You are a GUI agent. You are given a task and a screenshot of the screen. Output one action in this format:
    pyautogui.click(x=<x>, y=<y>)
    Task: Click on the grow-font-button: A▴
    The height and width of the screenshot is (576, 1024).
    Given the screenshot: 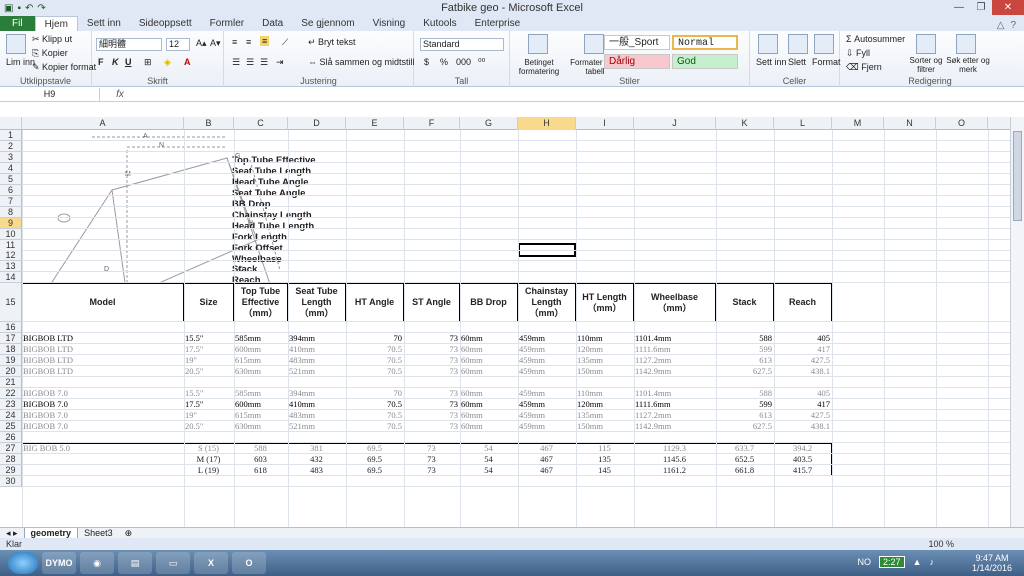 What is the action you would take?
    pyautogui.click(x=201, y=43)
    